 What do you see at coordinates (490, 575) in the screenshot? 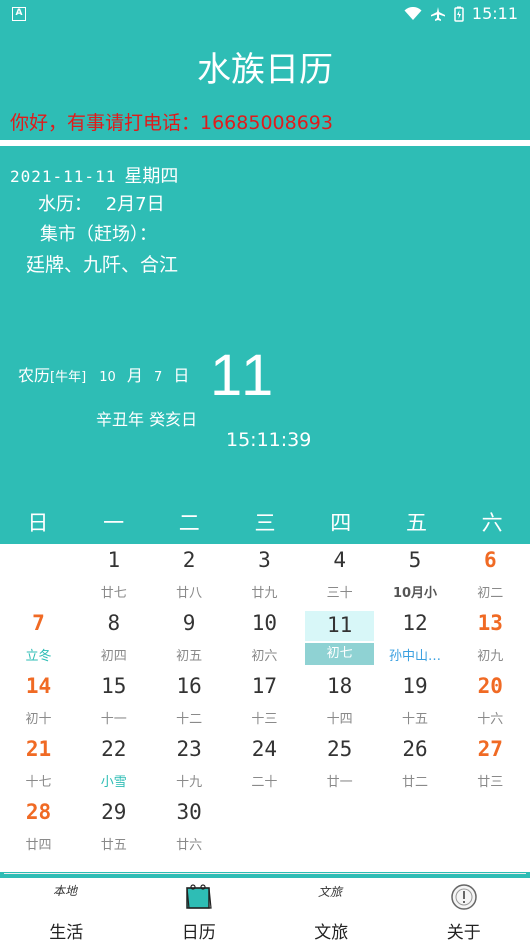
I see `calendar-day: 6 初二` at bounding box center [490, 575].